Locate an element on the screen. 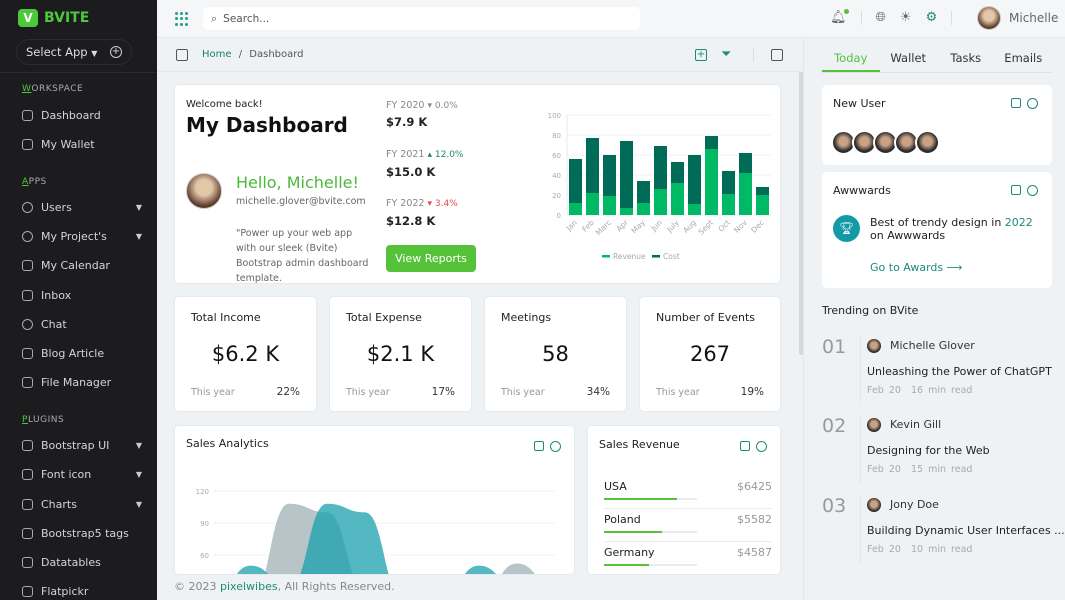  user-menu: Michelle is located at coordinates (1017, 18).